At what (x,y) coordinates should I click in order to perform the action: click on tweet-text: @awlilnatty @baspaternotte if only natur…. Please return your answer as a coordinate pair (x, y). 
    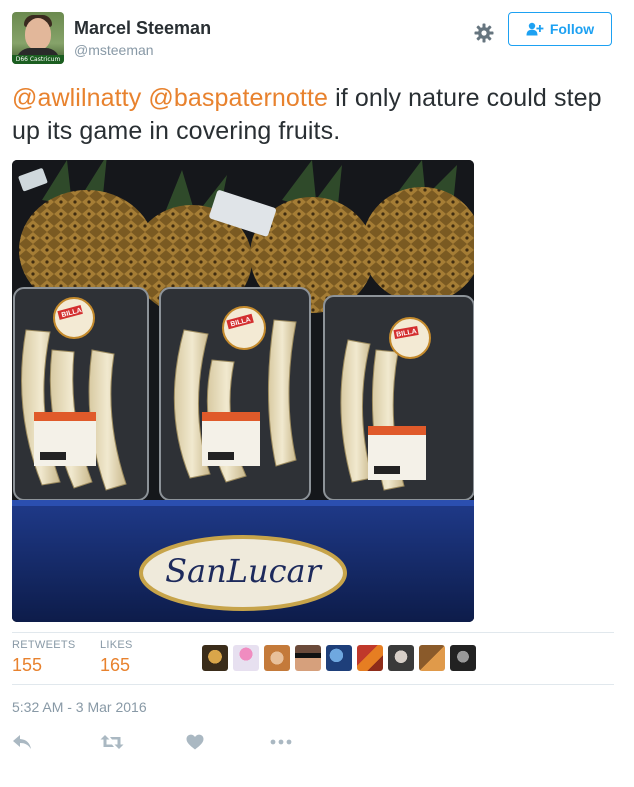
    Looking at the image, I should click on (312, 115).